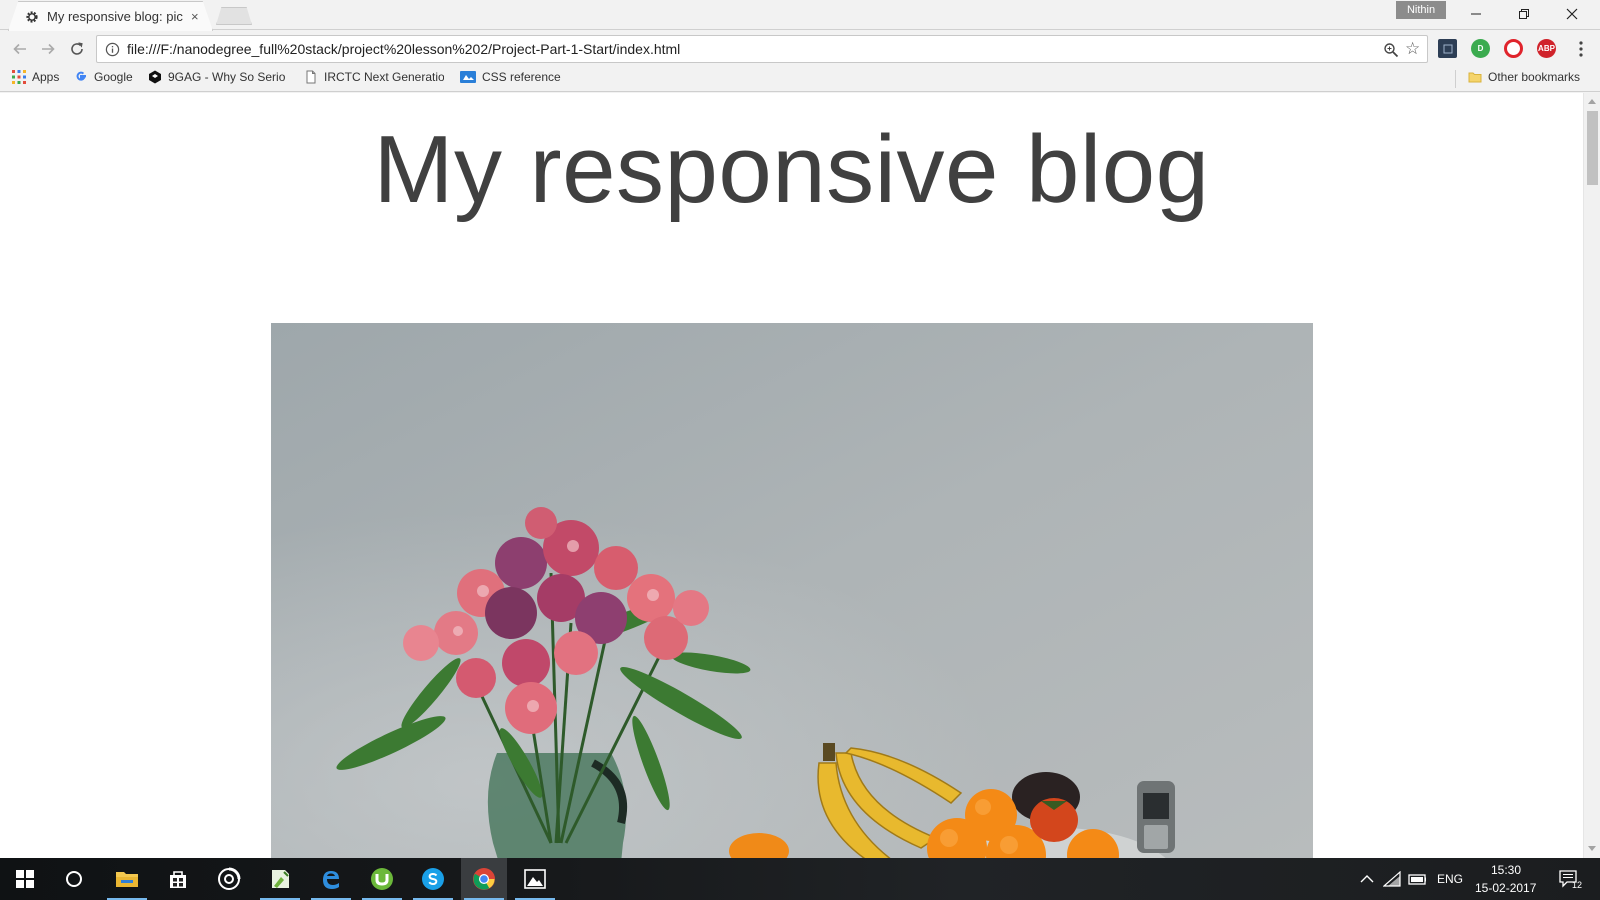 This screenshot has height=900, width=1600. I want to click on folder-icon, so click(1475, 77).